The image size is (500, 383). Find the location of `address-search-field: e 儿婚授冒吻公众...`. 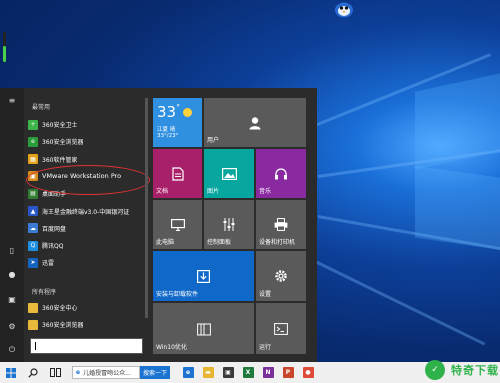

address-search-field: e 儿婚授冒吻公众... is located at coordinates (106, 372).